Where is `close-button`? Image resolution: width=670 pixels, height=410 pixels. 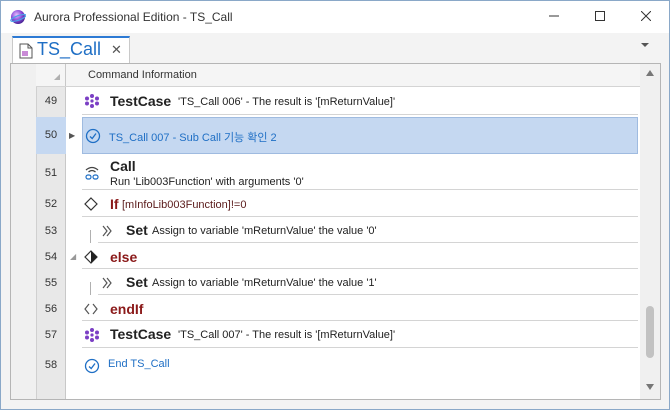 close-button is located at coordinates (646, 16).